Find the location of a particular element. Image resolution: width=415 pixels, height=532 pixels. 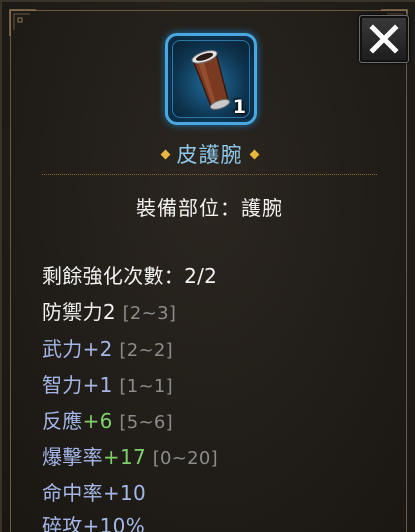

stat-reaction: 反應+6 [5~6] is located at coordinates (107, 421).